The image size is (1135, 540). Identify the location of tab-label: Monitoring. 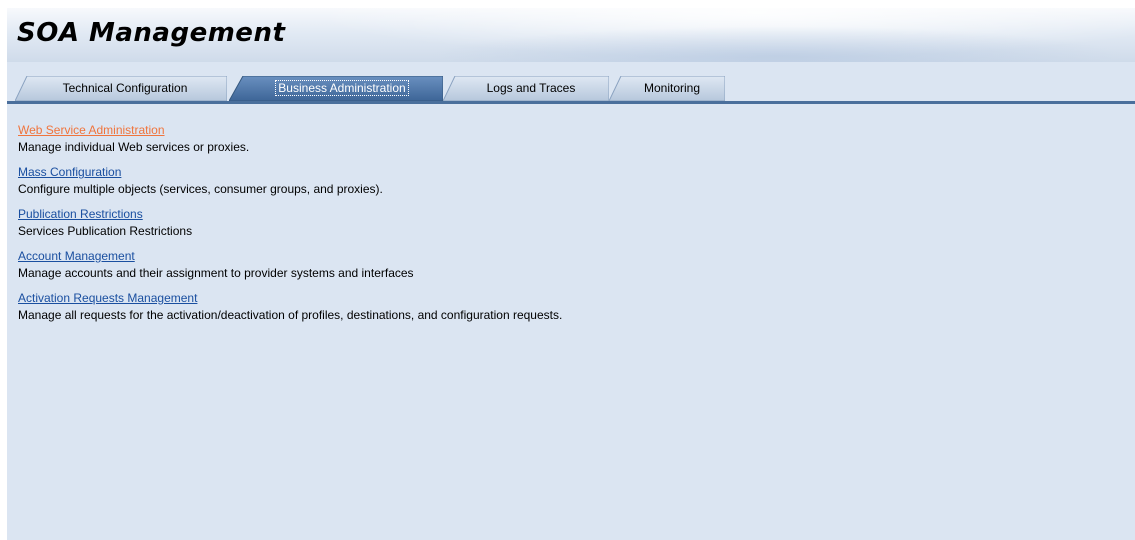
(672, 88).